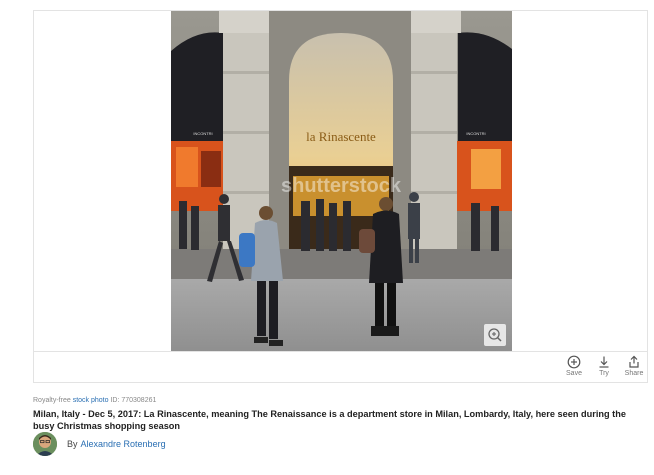 This screenshot has width=654, height=475. Describe the element at coordinates (475, 133) in the screenshot. I see `right-window-sign: INCONTRI` at that location.